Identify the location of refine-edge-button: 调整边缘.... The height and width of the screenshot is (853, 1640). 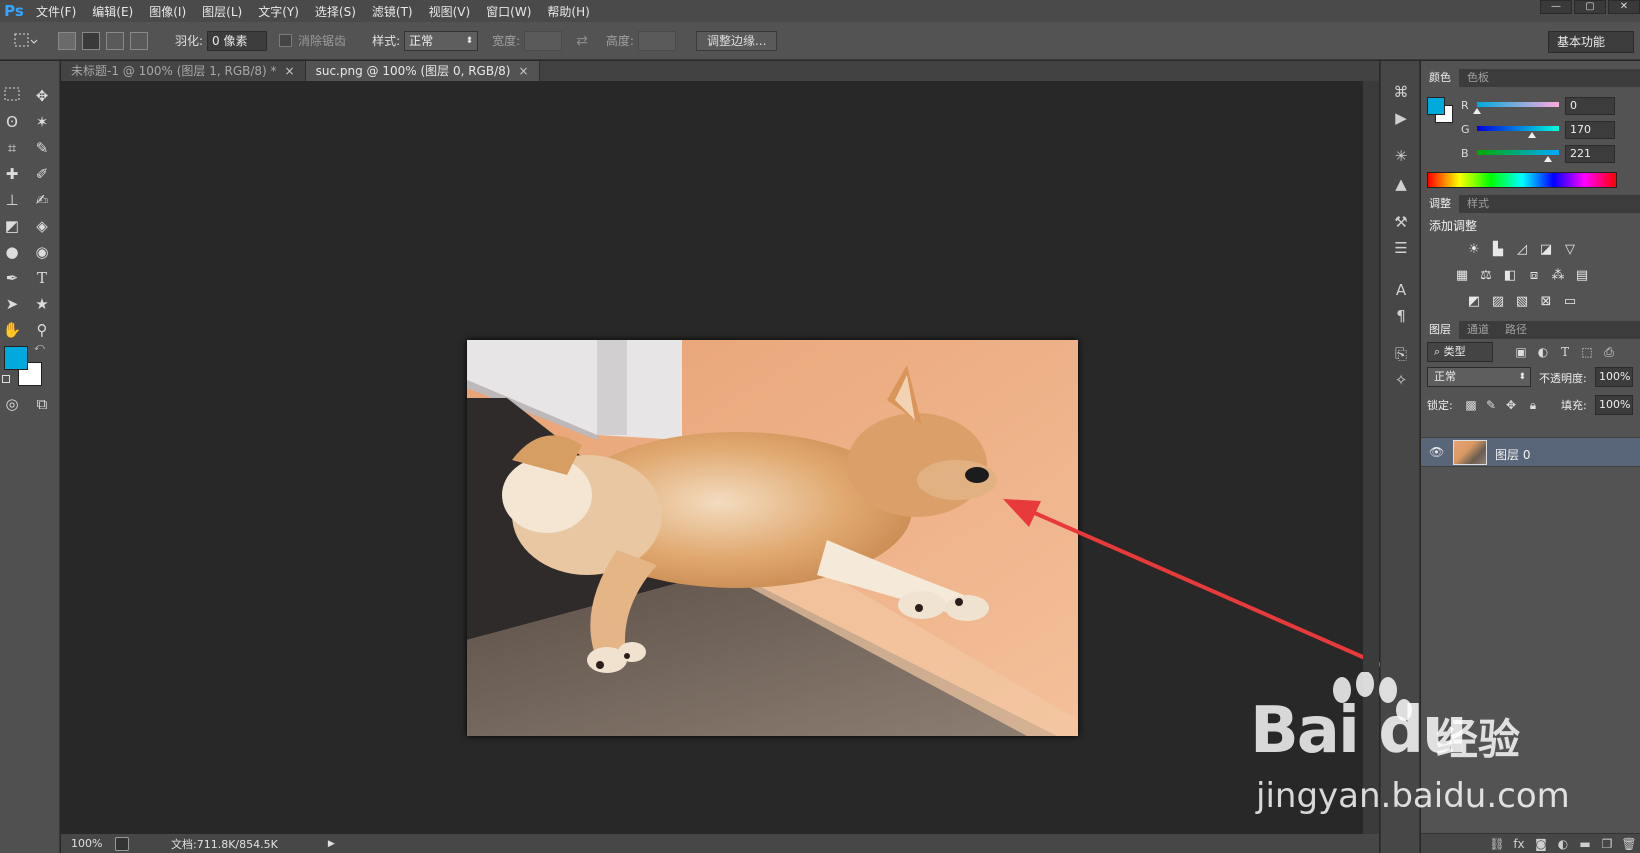
(736, 40).